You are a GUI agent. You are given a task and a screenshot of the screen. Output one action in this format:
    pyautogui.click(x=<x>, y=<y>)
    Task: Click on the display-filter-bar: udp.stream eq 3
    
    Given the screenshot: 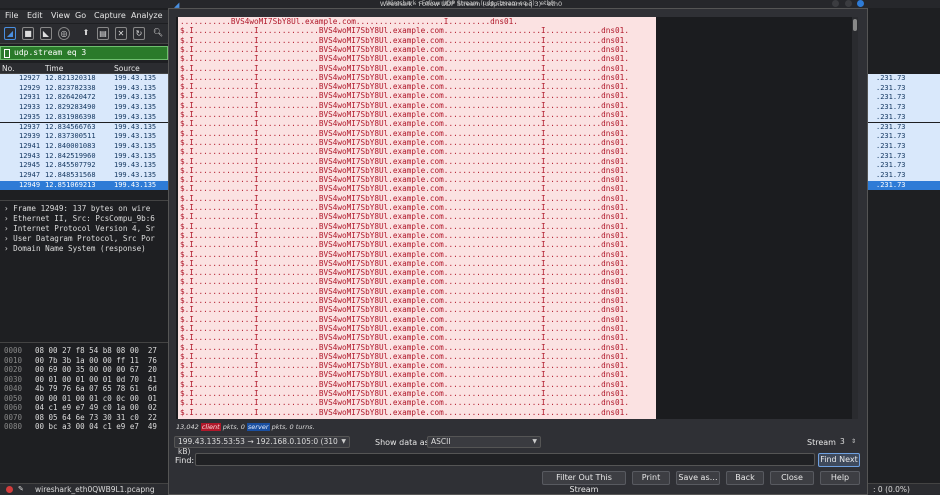 What is the action you would take?
    pyautogui.click(x=84, y=53)
    